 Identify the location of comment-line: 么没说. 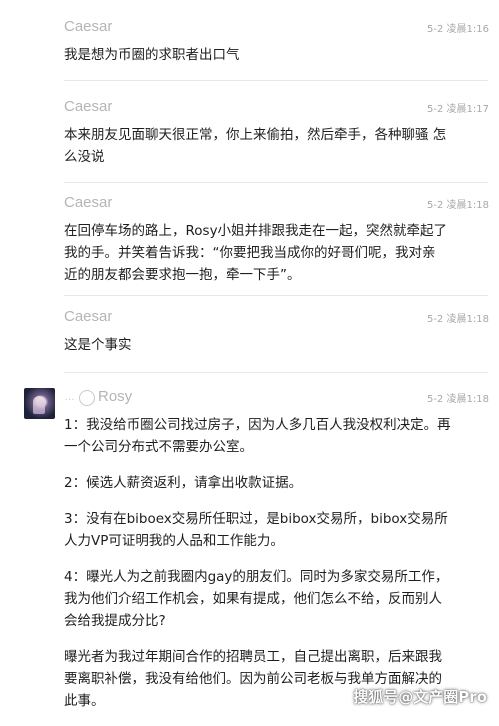
(84, 157).